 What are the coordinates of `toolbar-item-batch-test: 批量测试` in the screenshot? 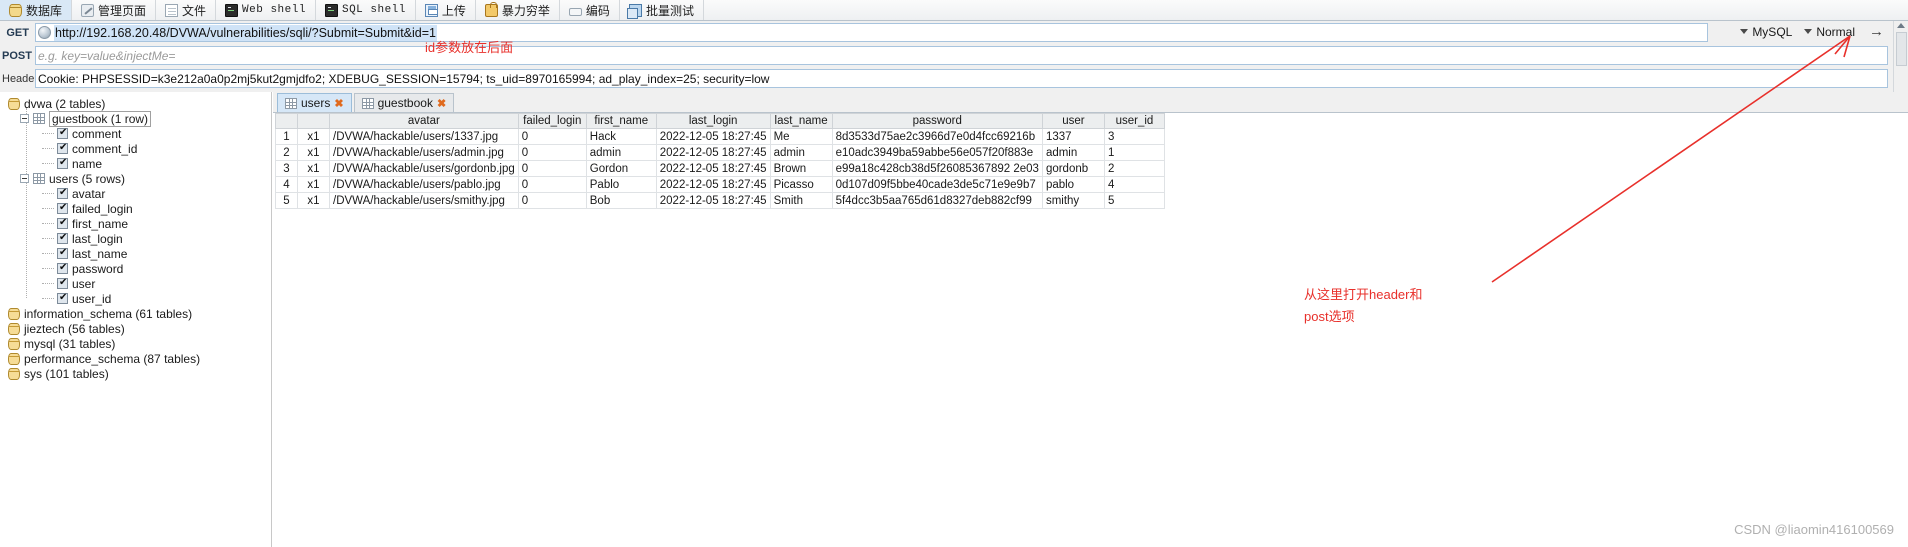 It's located at (662, 10).